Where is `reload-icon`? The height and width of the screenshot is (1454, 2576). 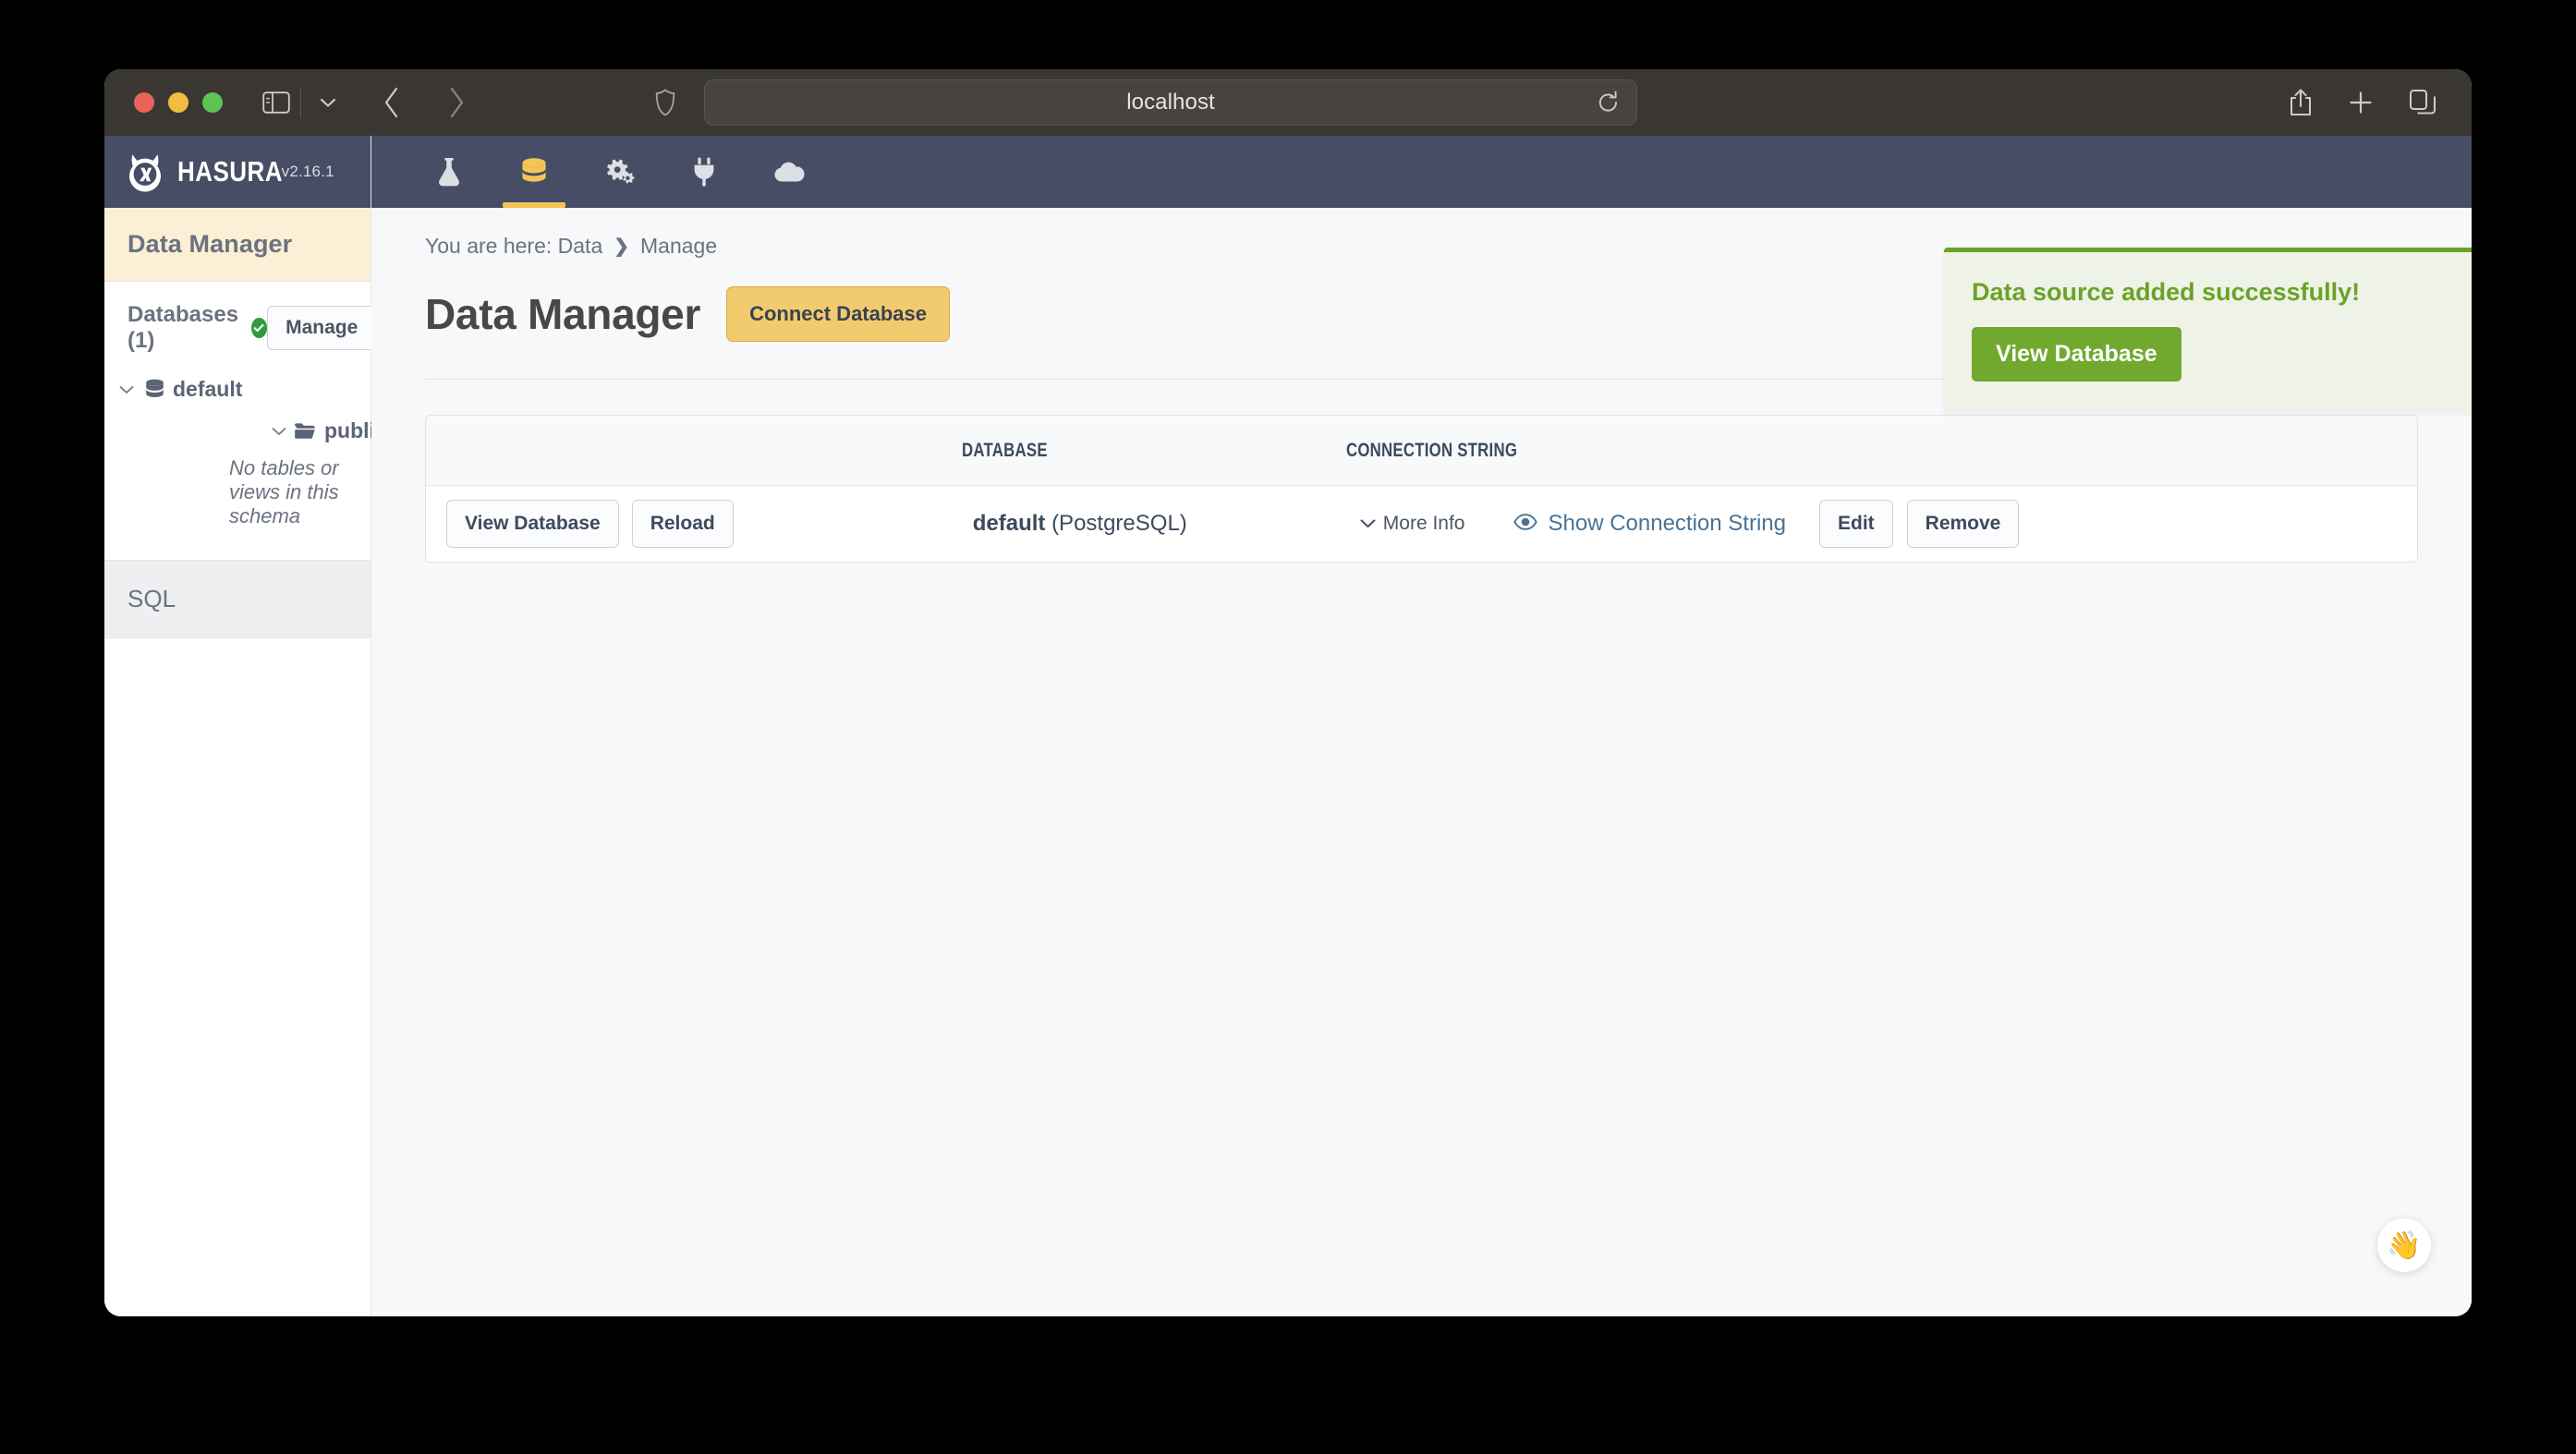
reload-icon is located at coordinates (1609, 103).